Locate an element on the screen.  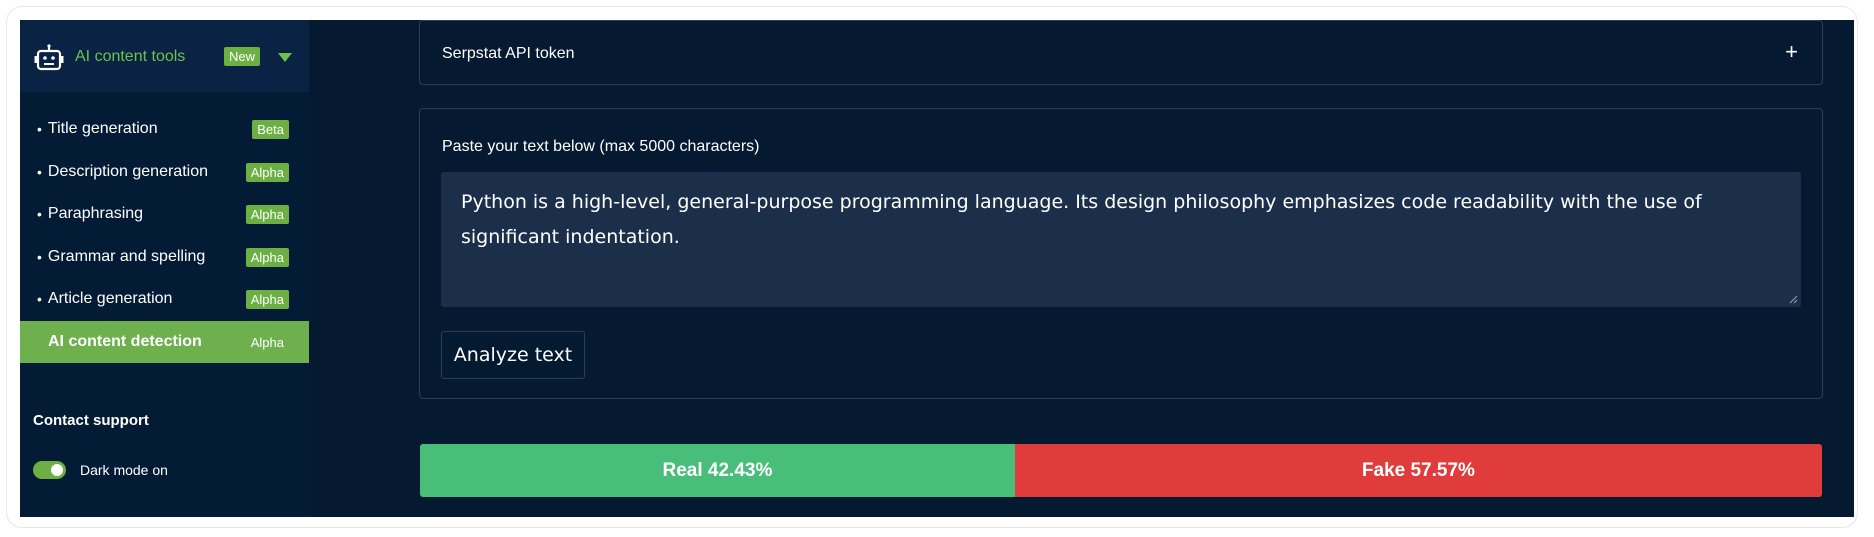
api-token-label: Serpstat API token is located at coordinates (508, 53).